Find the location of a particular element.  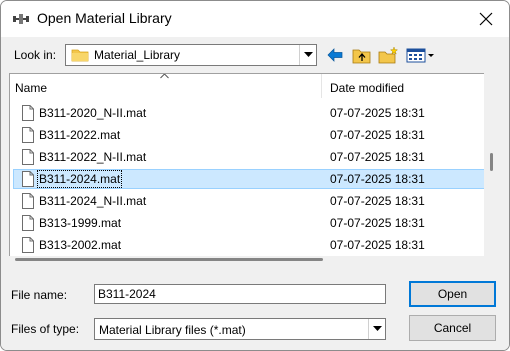

file-name: B311-2020_N-II.mat is located at coordinates (93, 113).